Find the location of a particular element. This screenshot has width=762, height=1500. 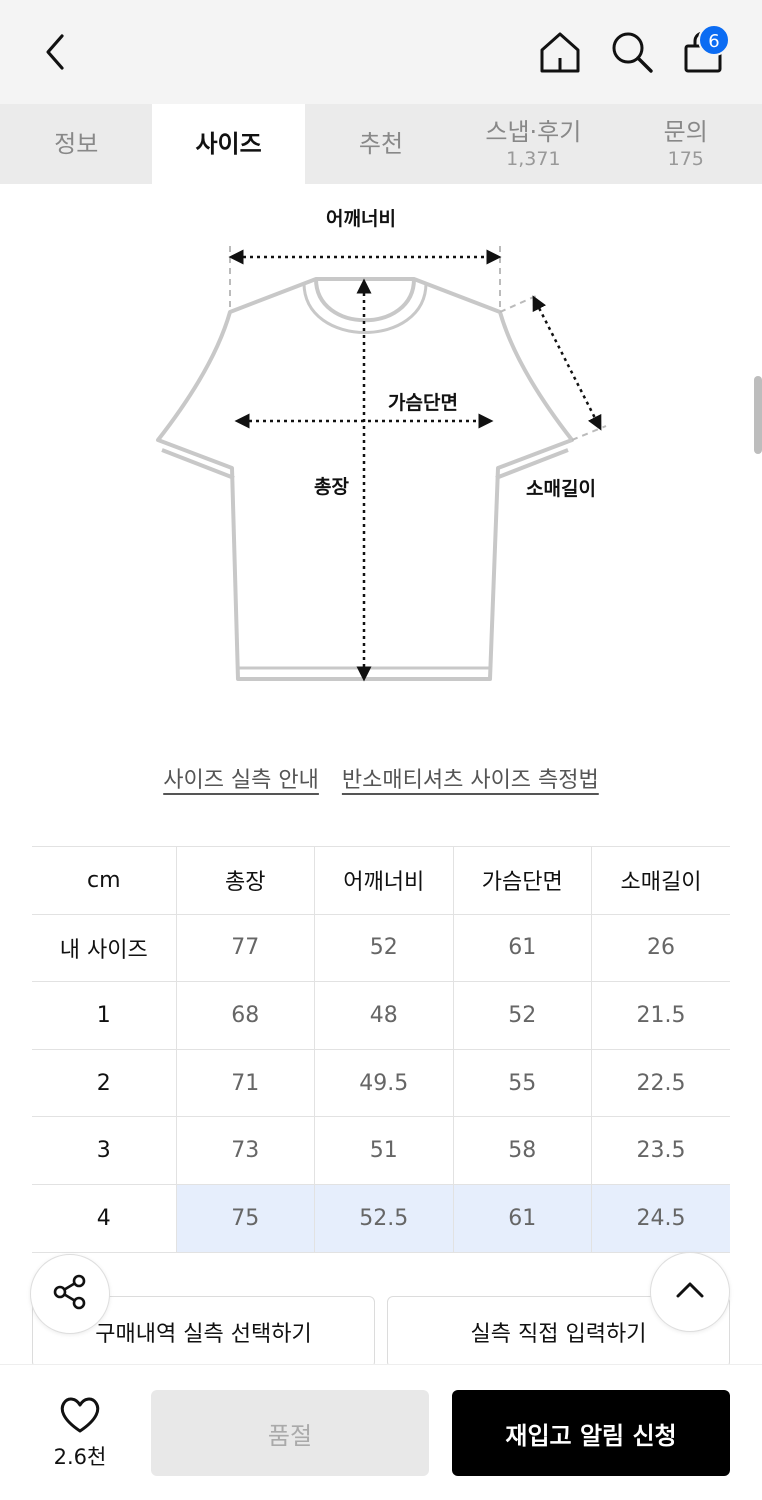

heart-icon is located at coordinates (80, 1418).